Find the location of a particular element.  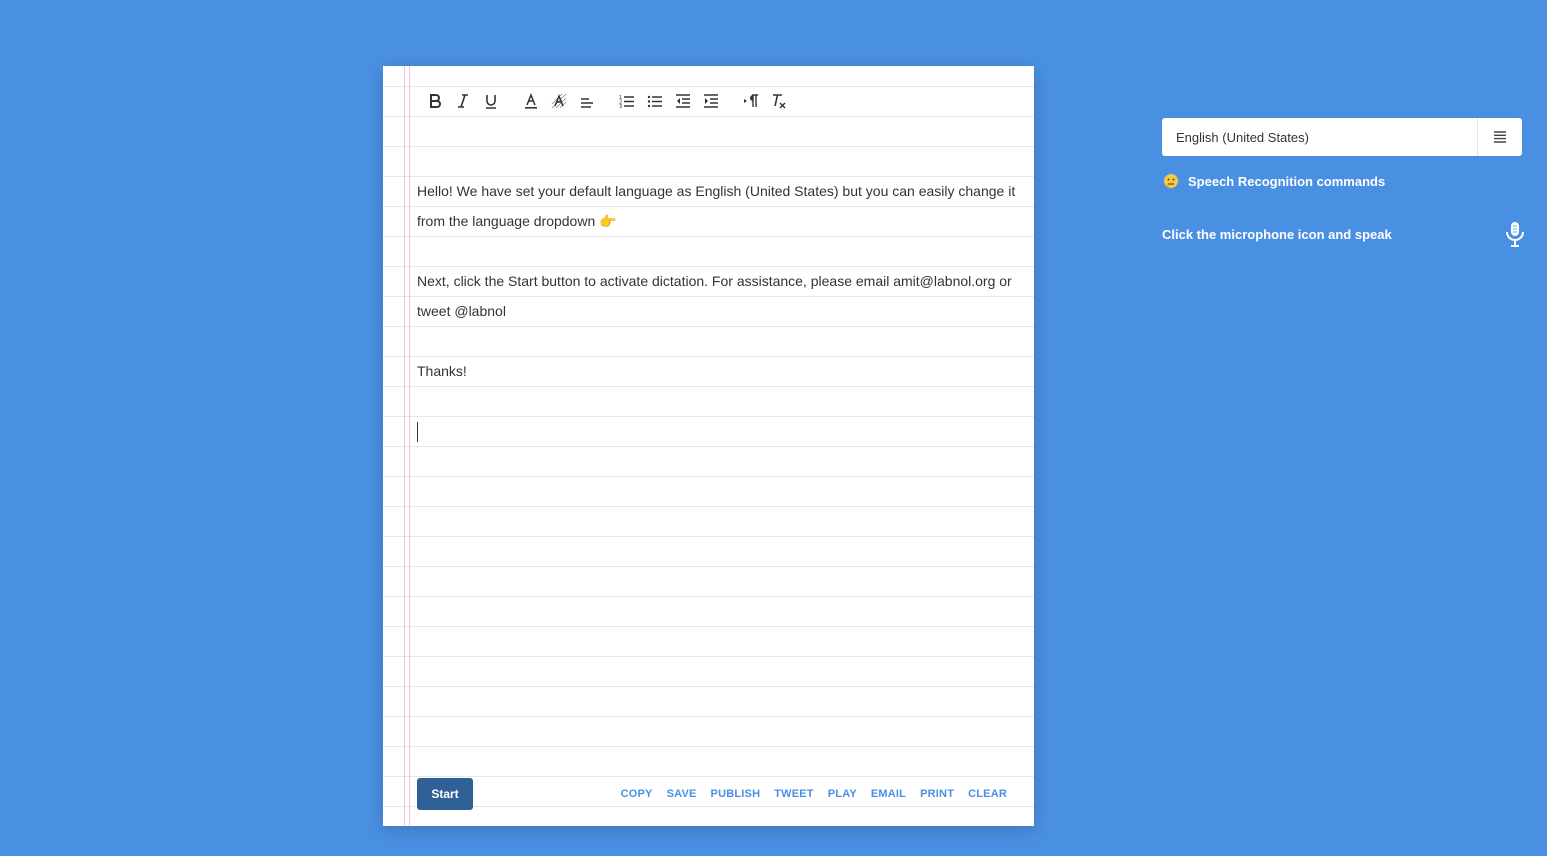

bold-icon is located at coordinates (435, 101).